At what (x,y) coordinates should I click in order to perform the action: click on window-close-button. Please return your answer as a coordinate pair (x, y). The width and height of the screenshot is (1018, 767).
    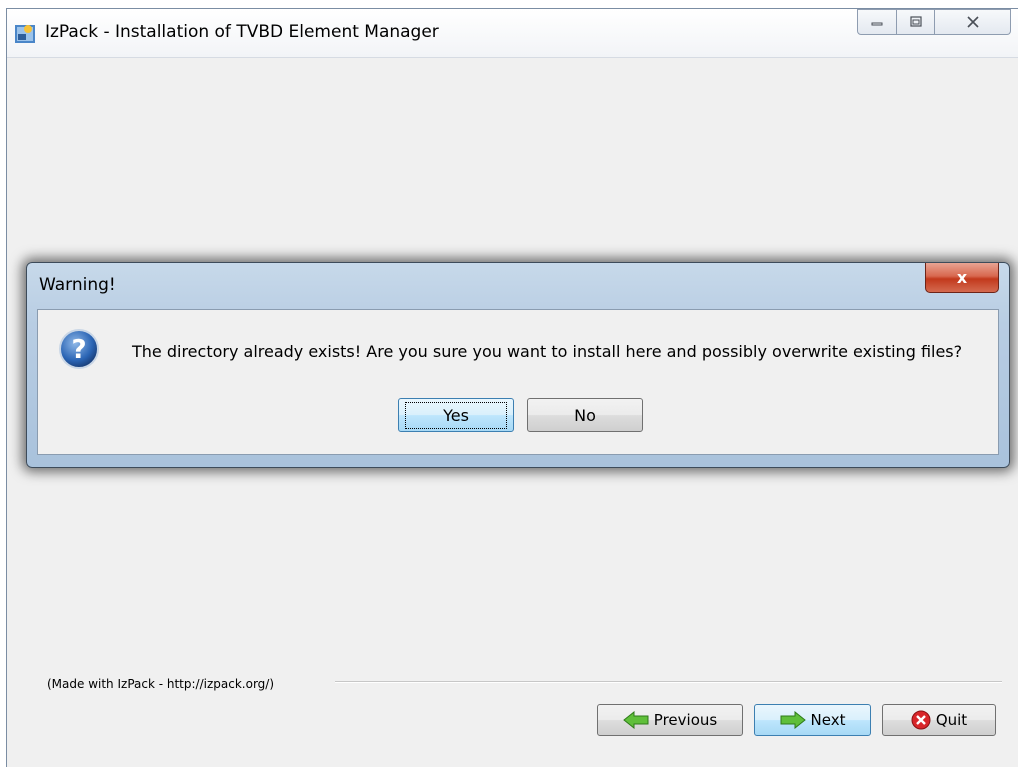
    Looking at the image, I should click on (973, 22).